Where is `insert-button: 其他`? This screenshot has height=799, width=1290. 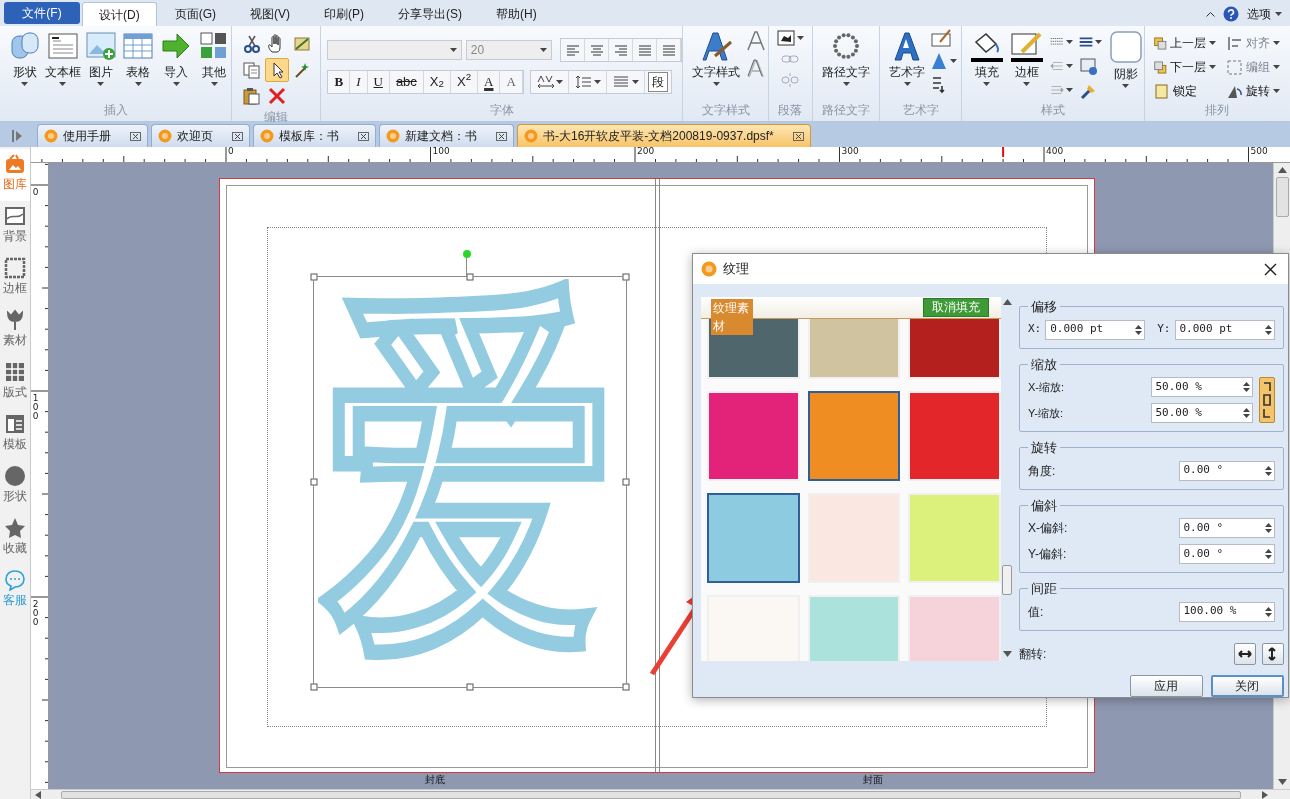 insert-button: 其他 is located at coordinates (214, 56).